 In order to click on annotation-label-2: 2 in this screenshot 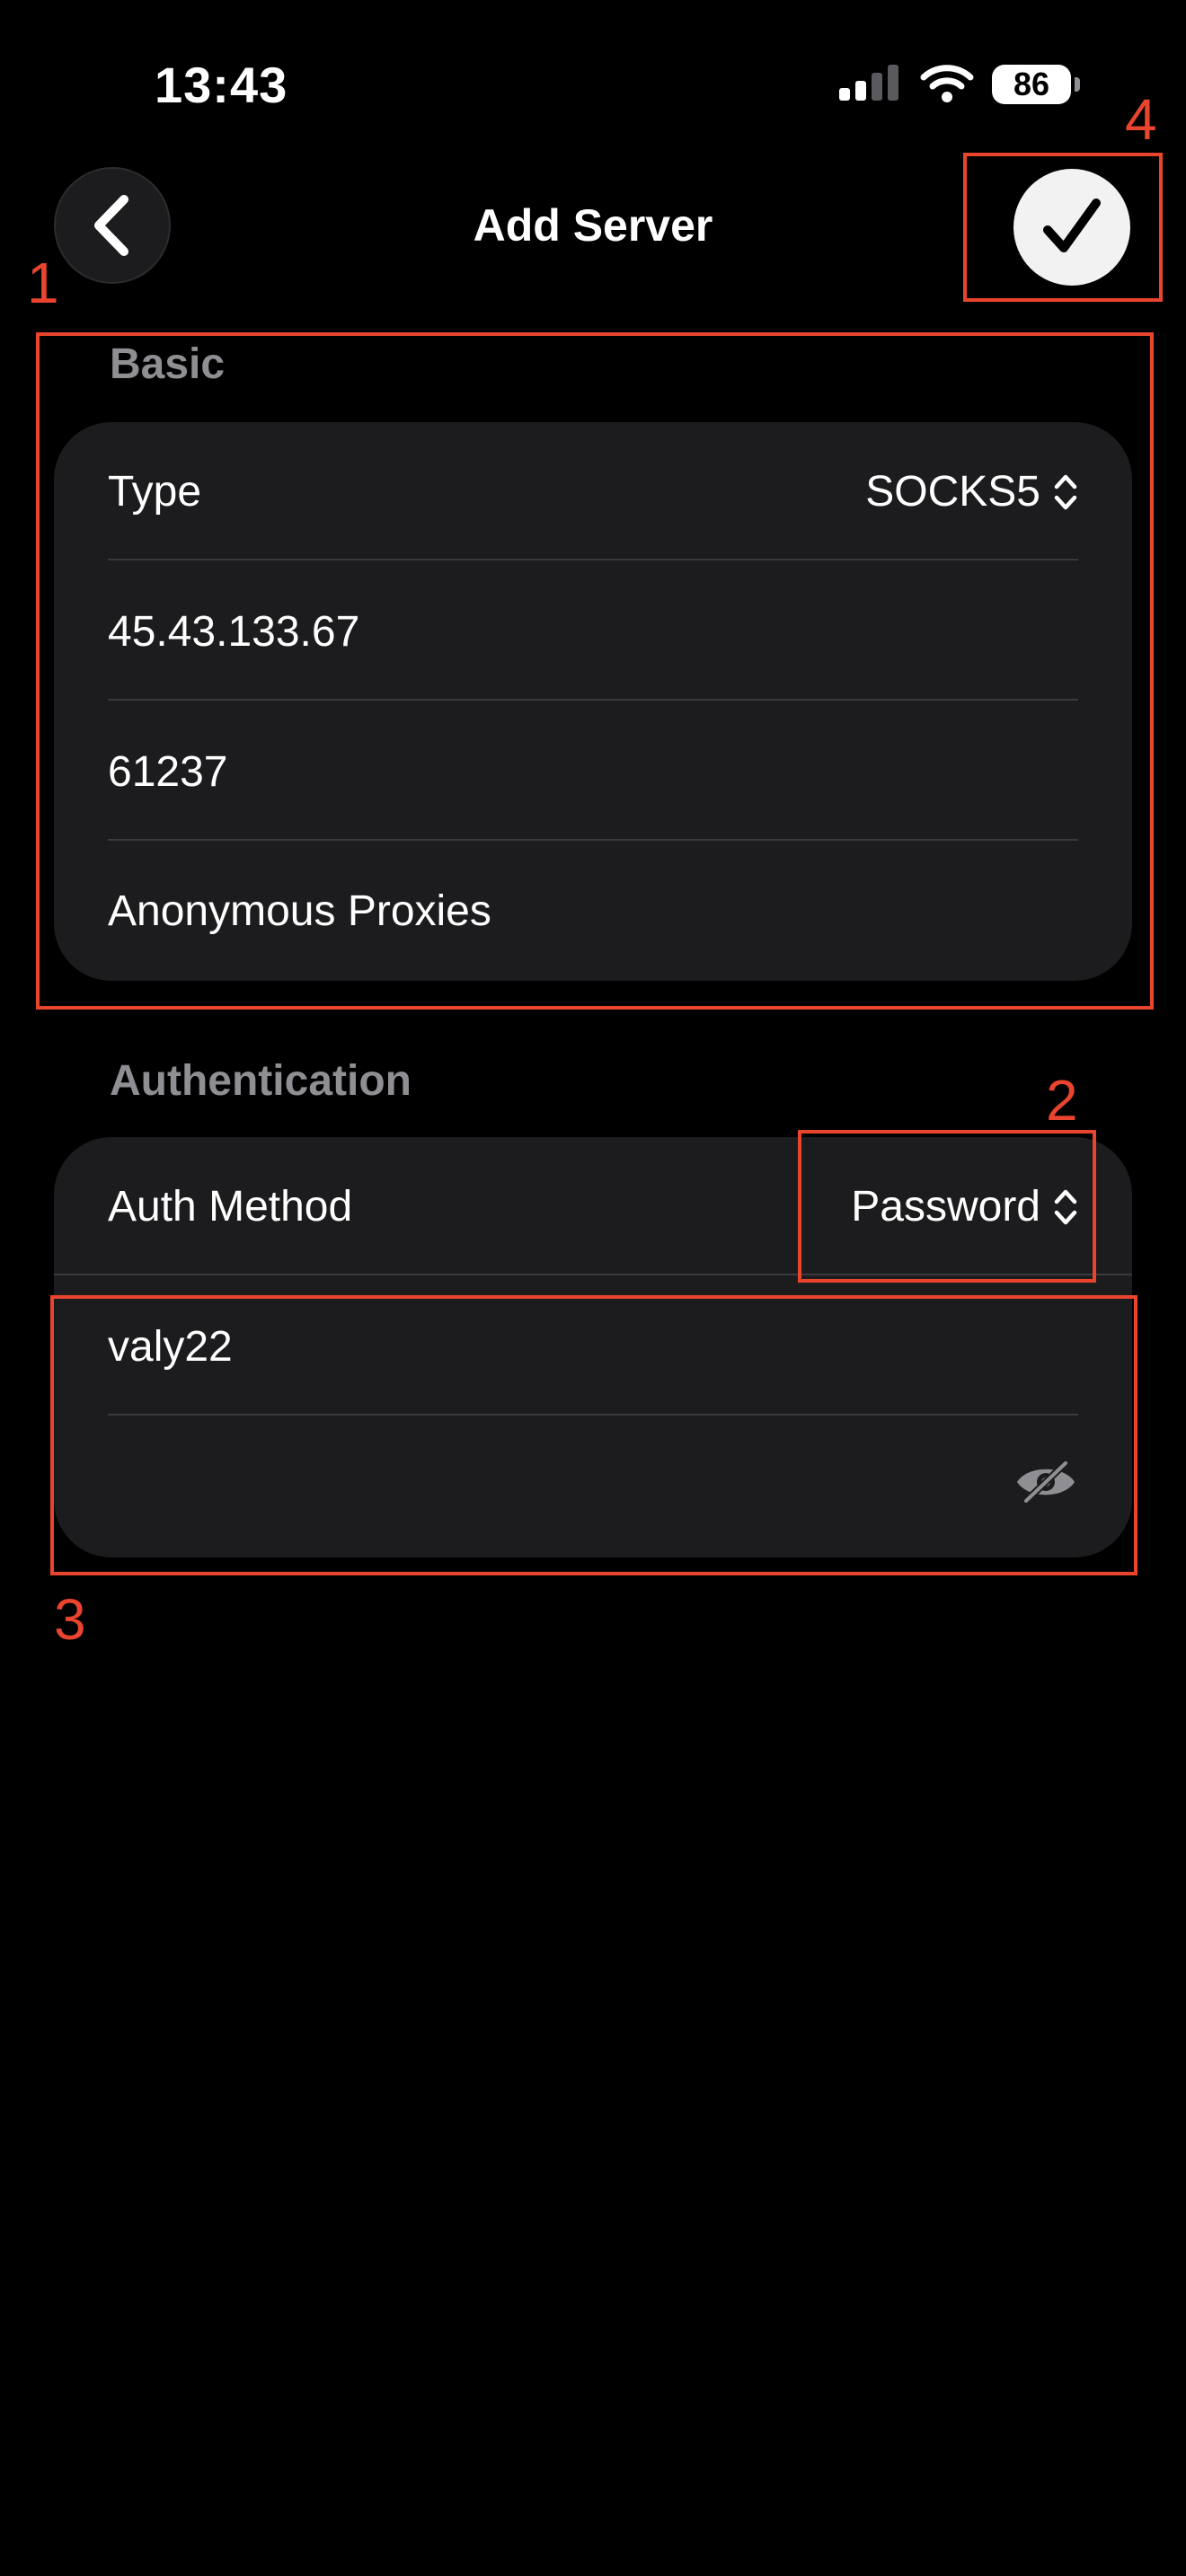, I will do `click(1062, 1100)`.